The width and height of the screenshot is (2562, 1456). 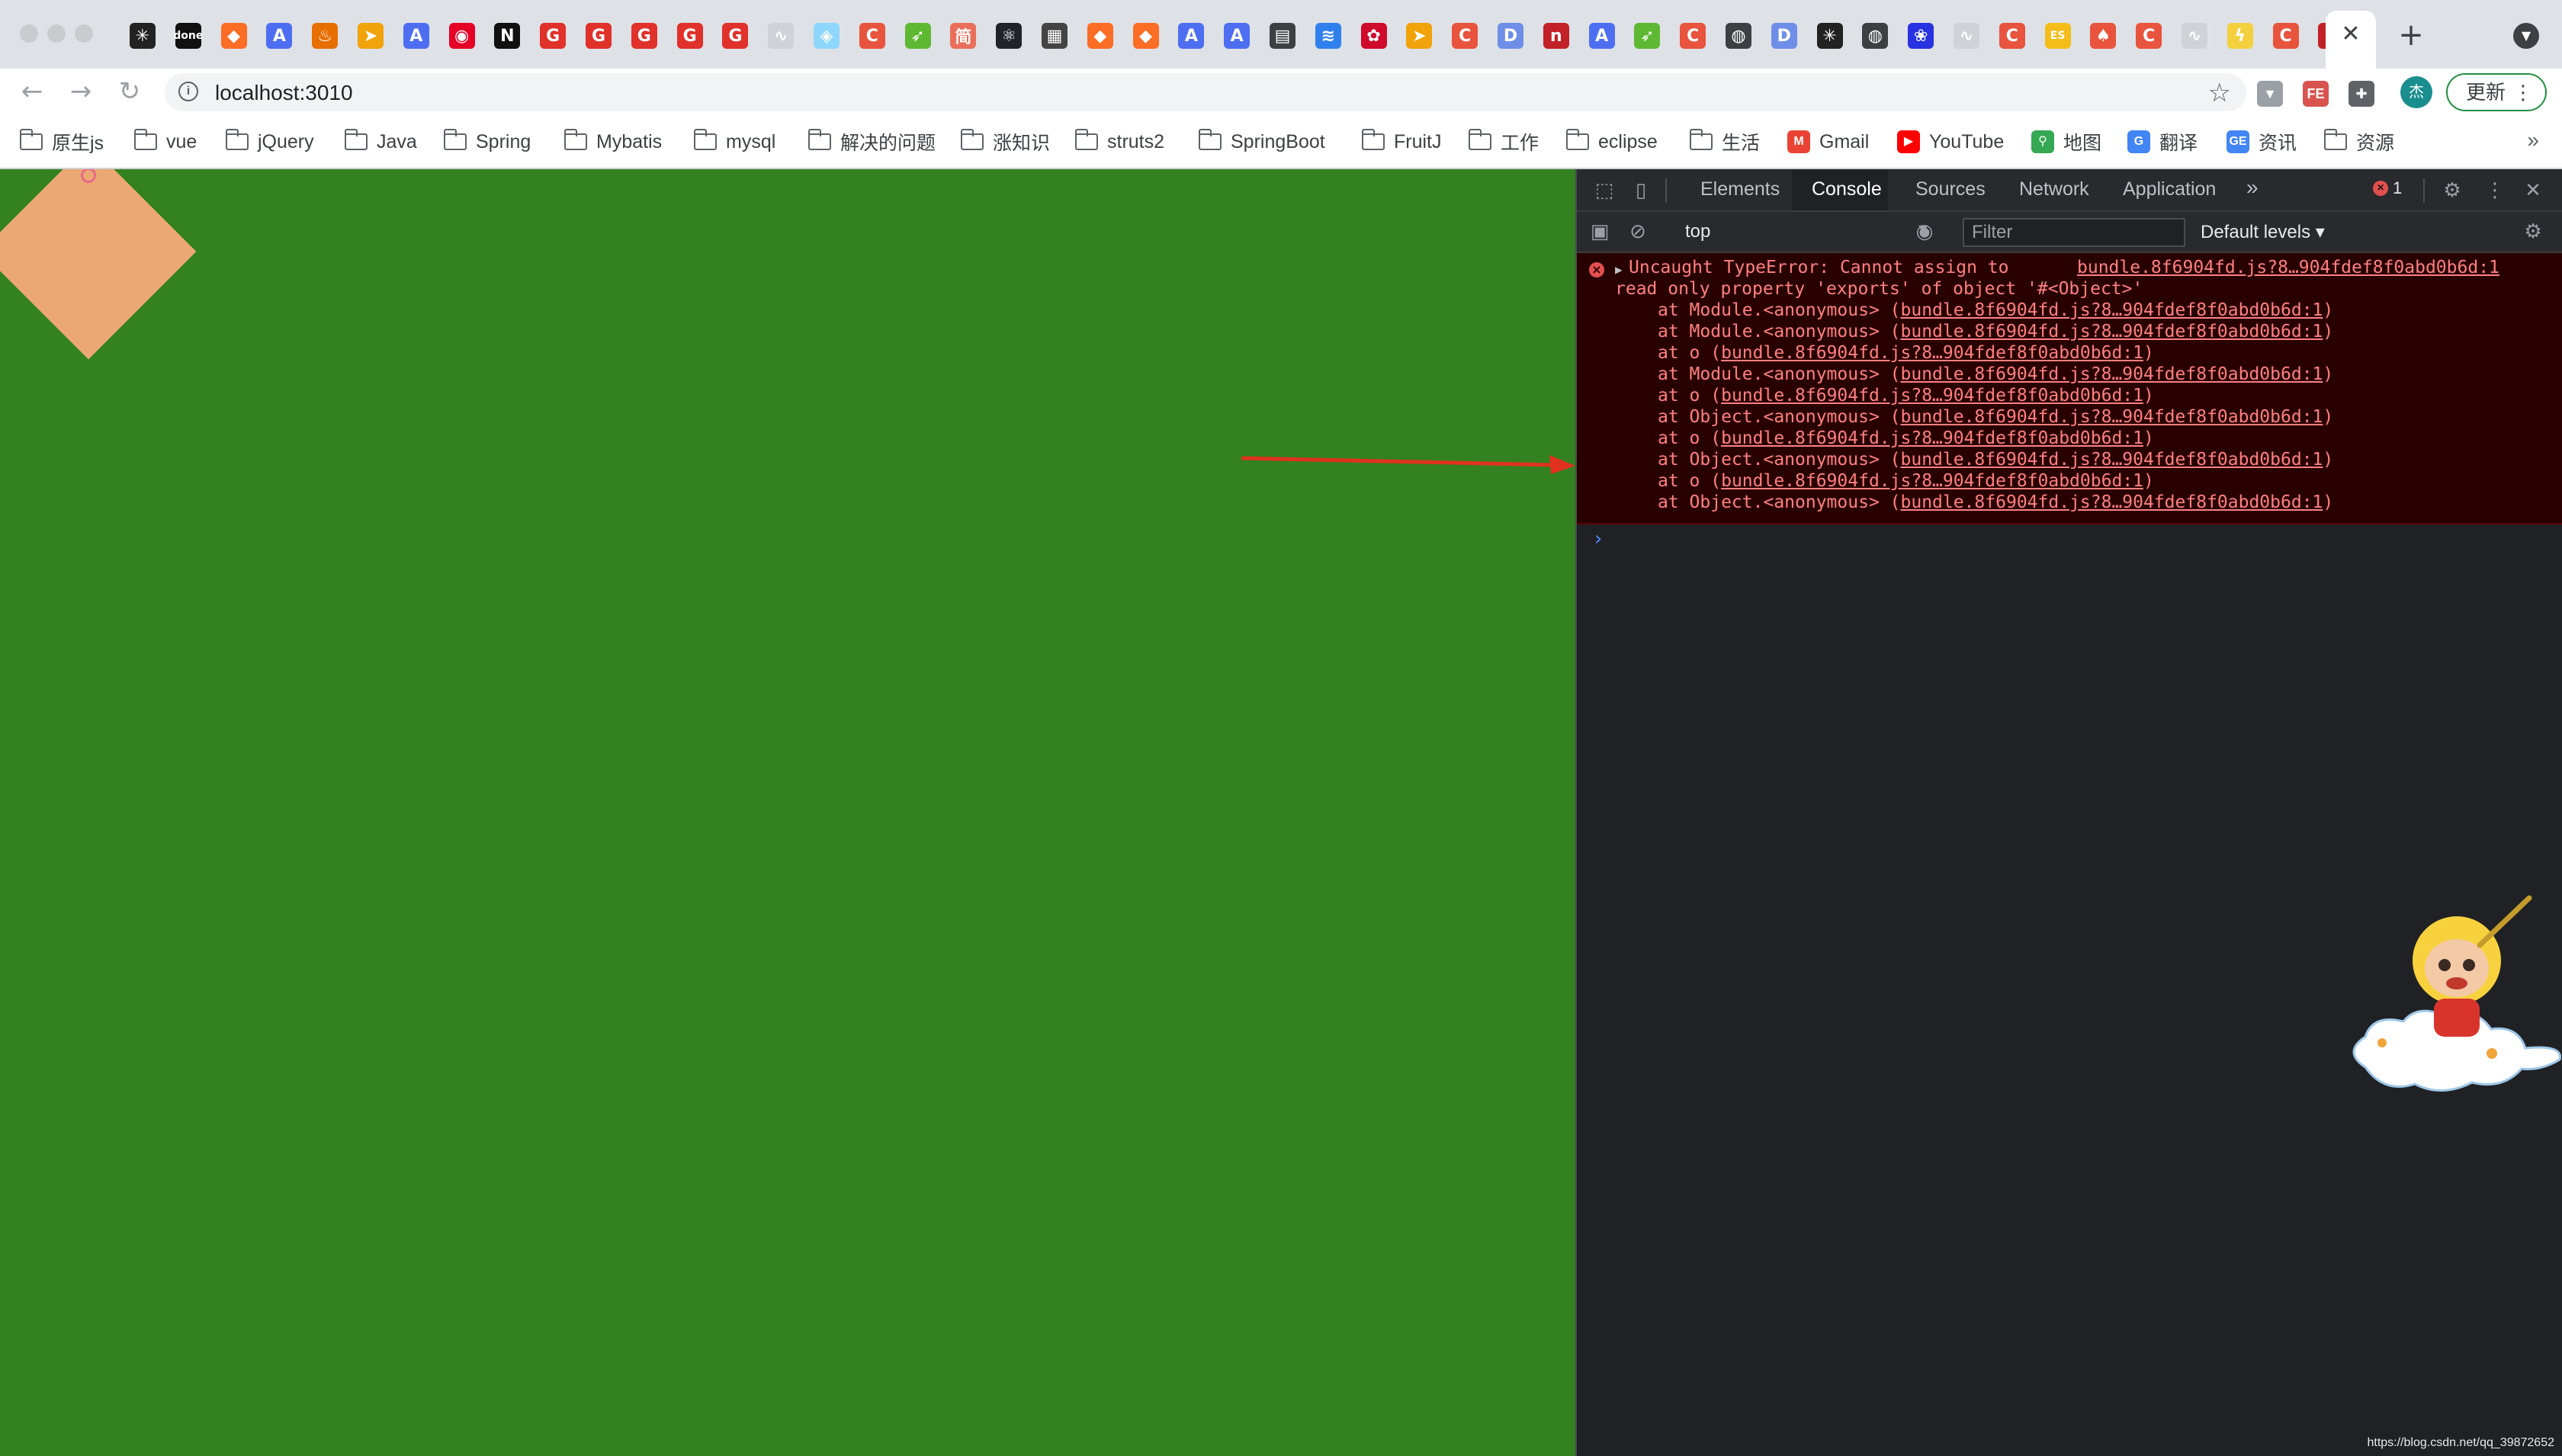 What do you see at coordinates (61, 142) in the screenshot?
I see `bookmark-item: 原生js` at bounding box center [61, 142].